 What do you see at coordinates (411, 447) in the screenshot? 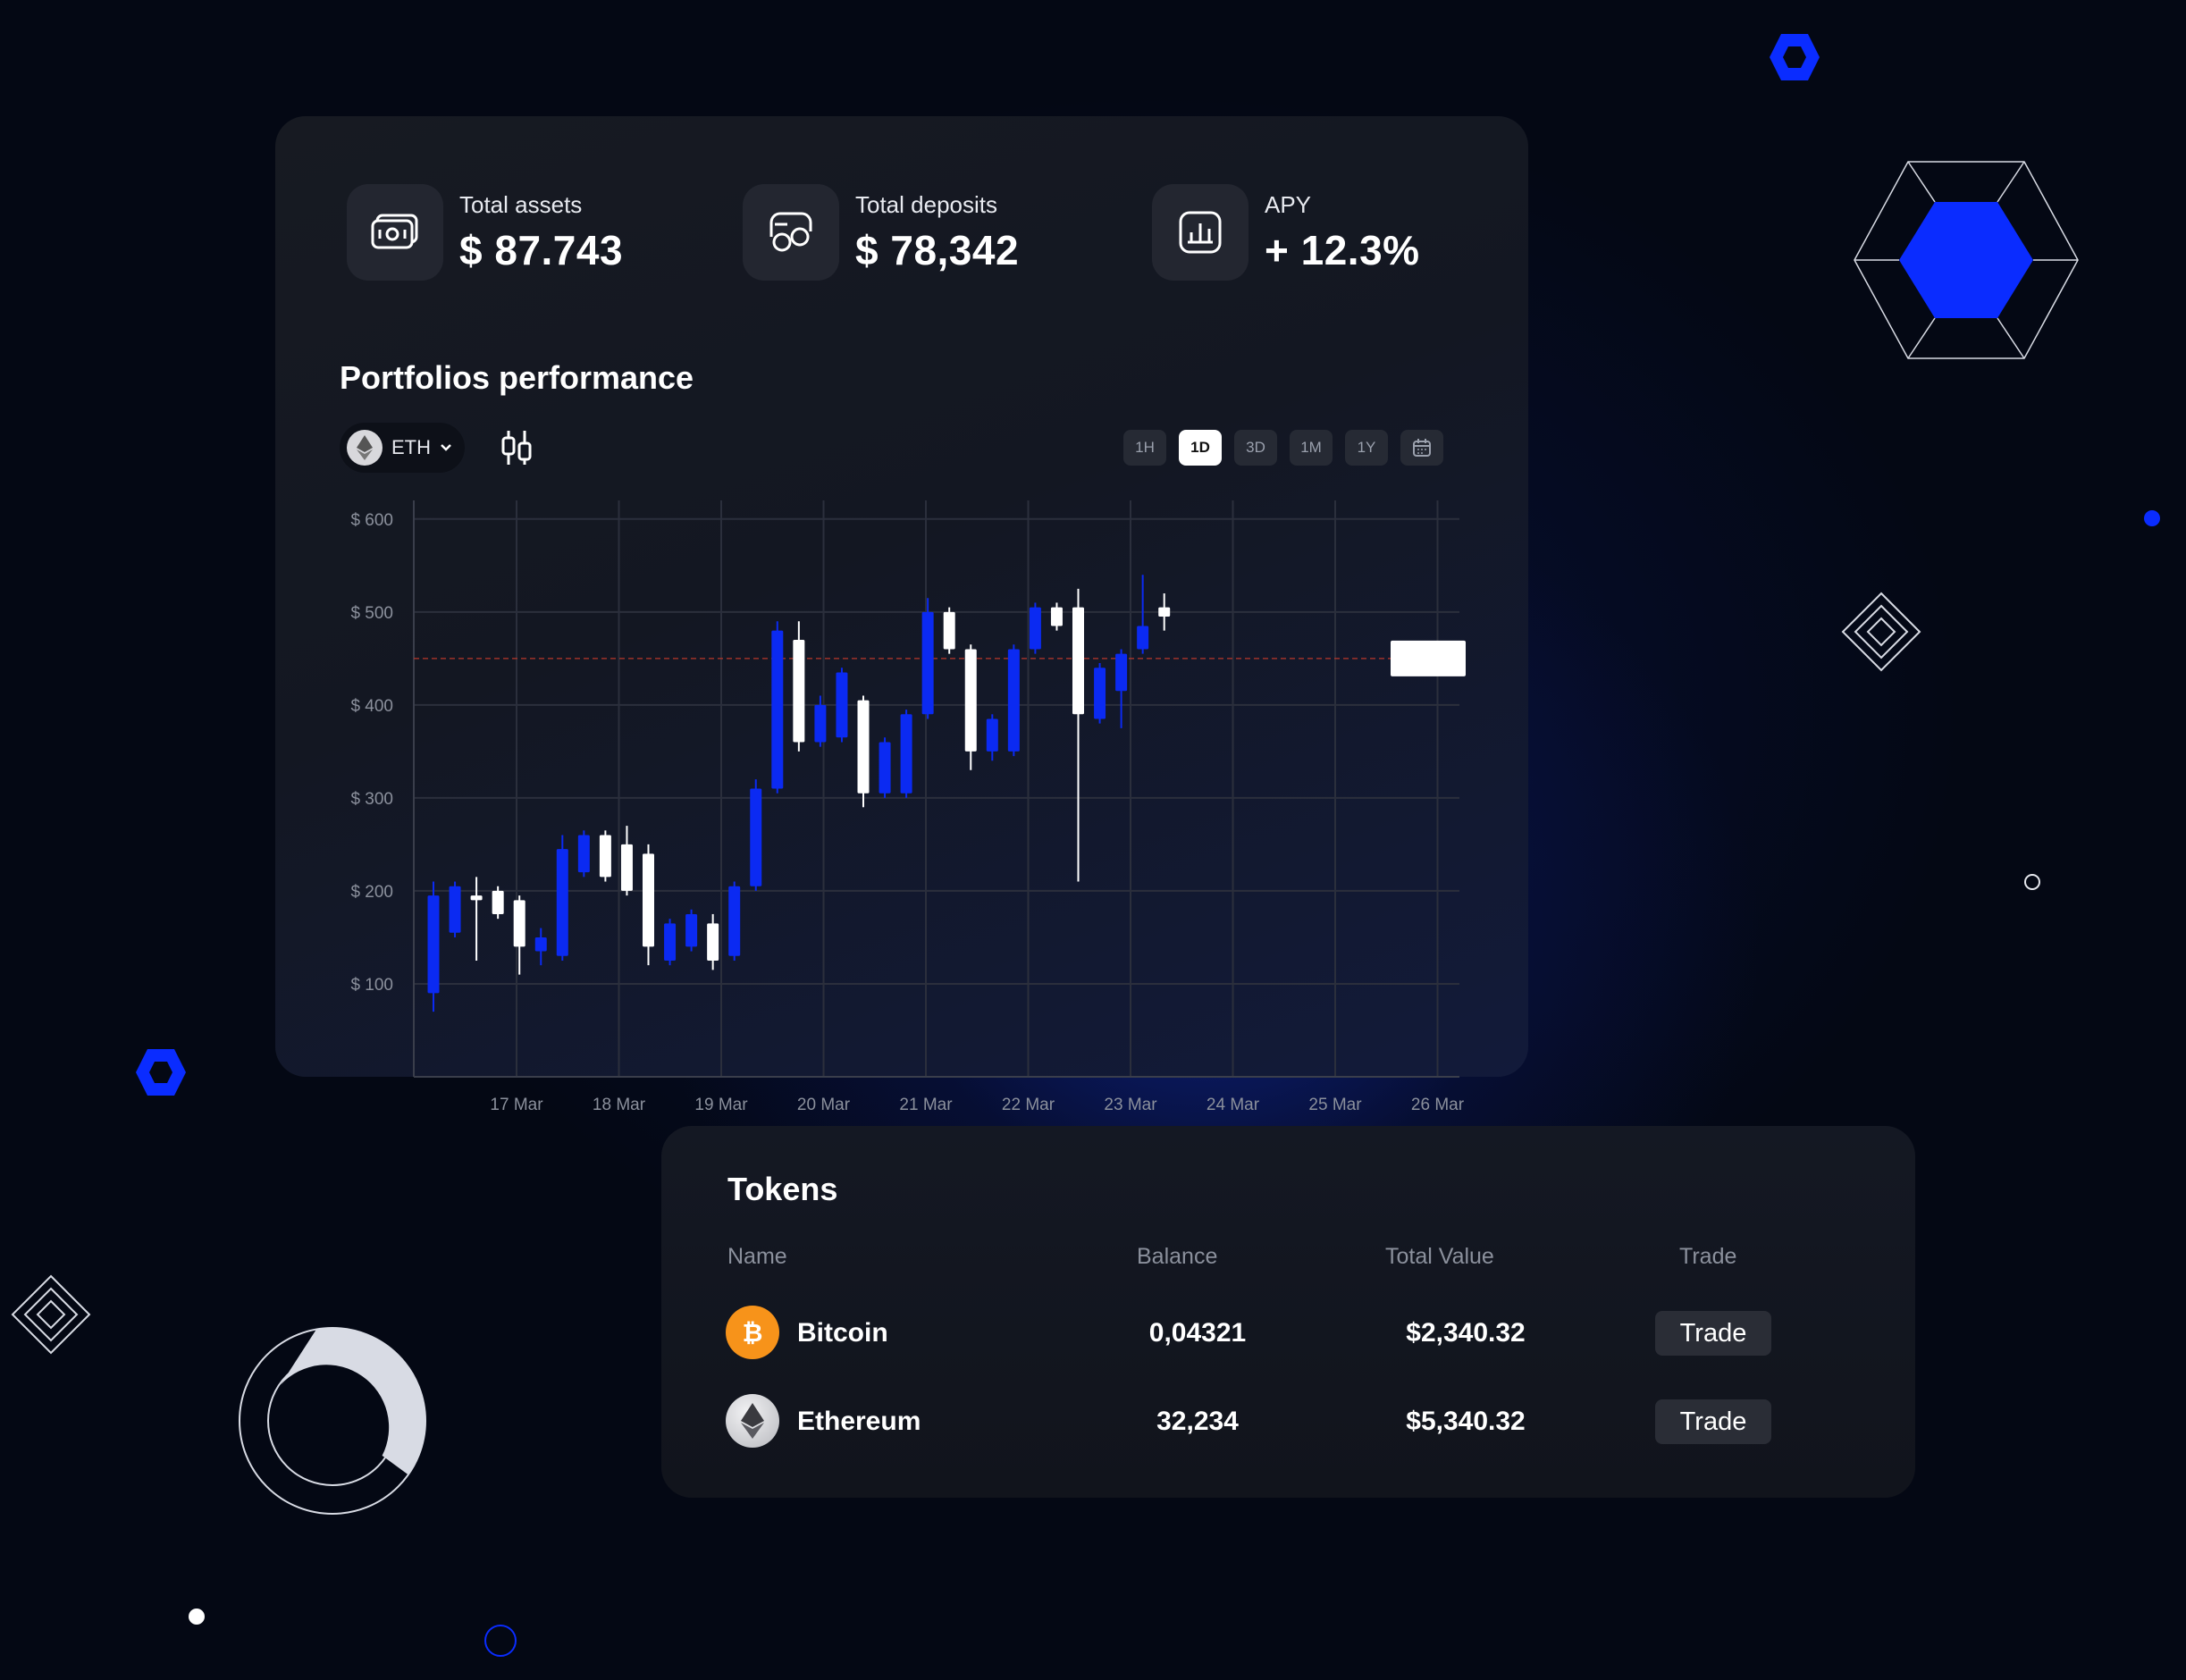
I see `asset-selector-label: ETH` at bounding box center [411, 447].